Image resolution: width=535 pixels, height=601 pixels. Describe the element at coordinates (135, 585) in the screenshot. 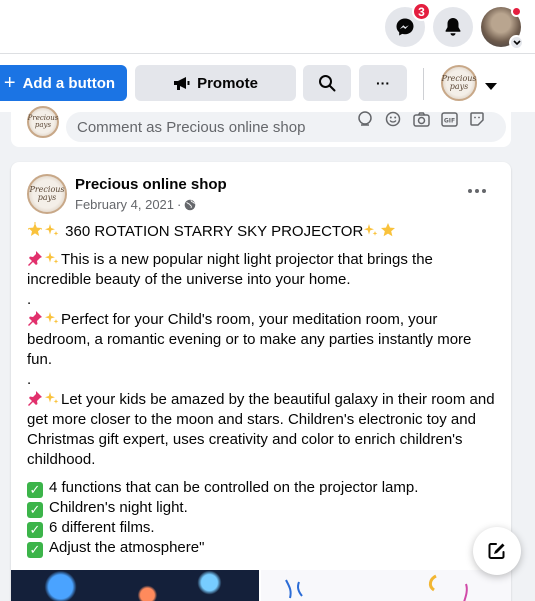

I see `post-image-galaxy` at that location.